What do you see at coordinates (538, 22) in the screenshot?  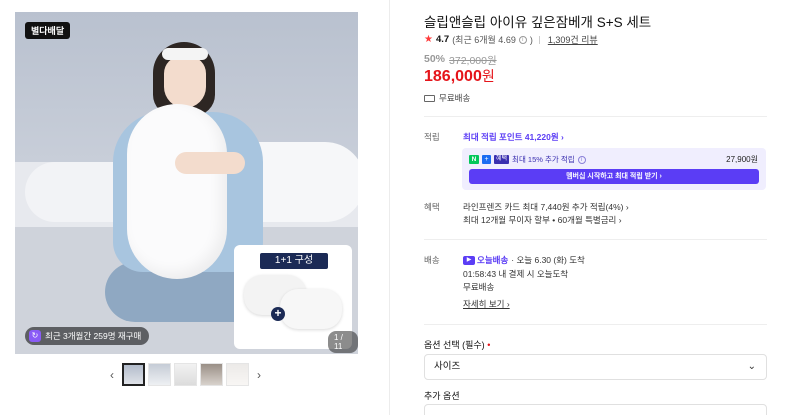 I see `product-title: 슬립앤슬립 아이유 깊은잠베개 S+S 세트` at bounding box center [538, 22].